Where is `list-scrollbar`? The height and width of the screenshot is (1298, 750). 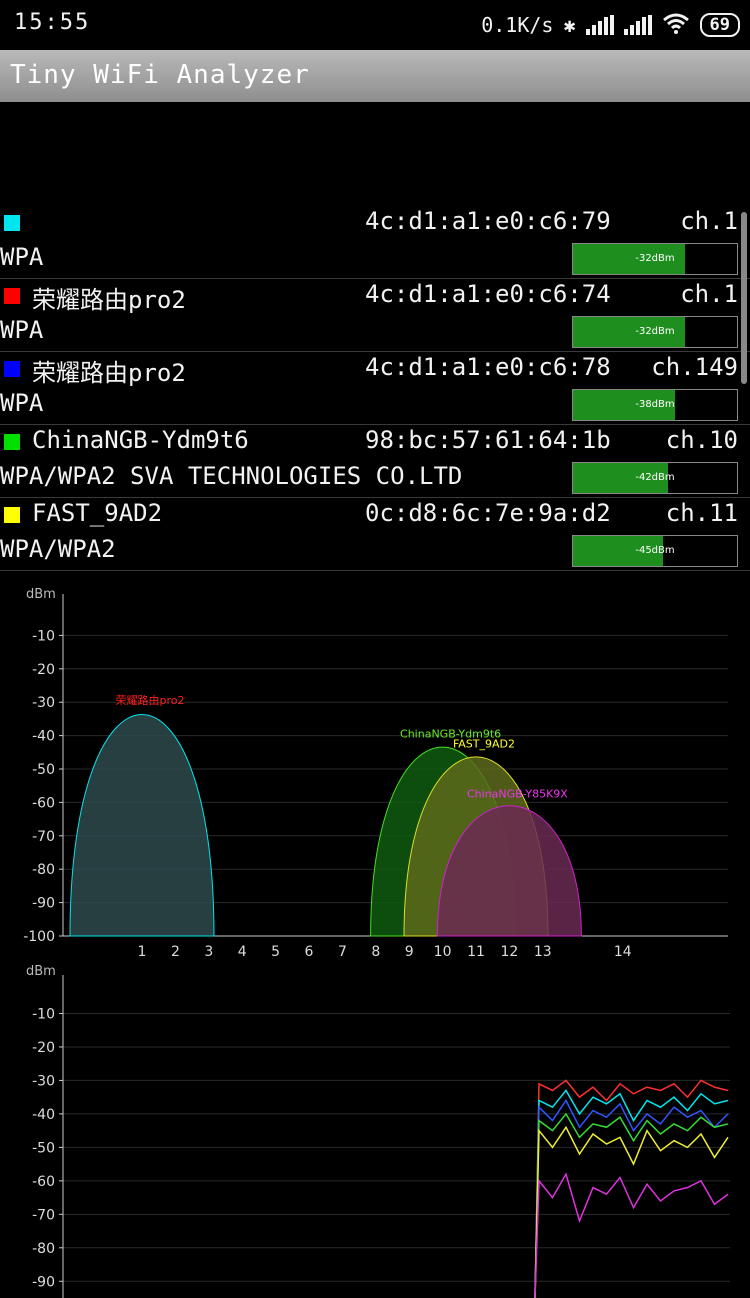
list-scrollbar is located at coordinates (744, 298).